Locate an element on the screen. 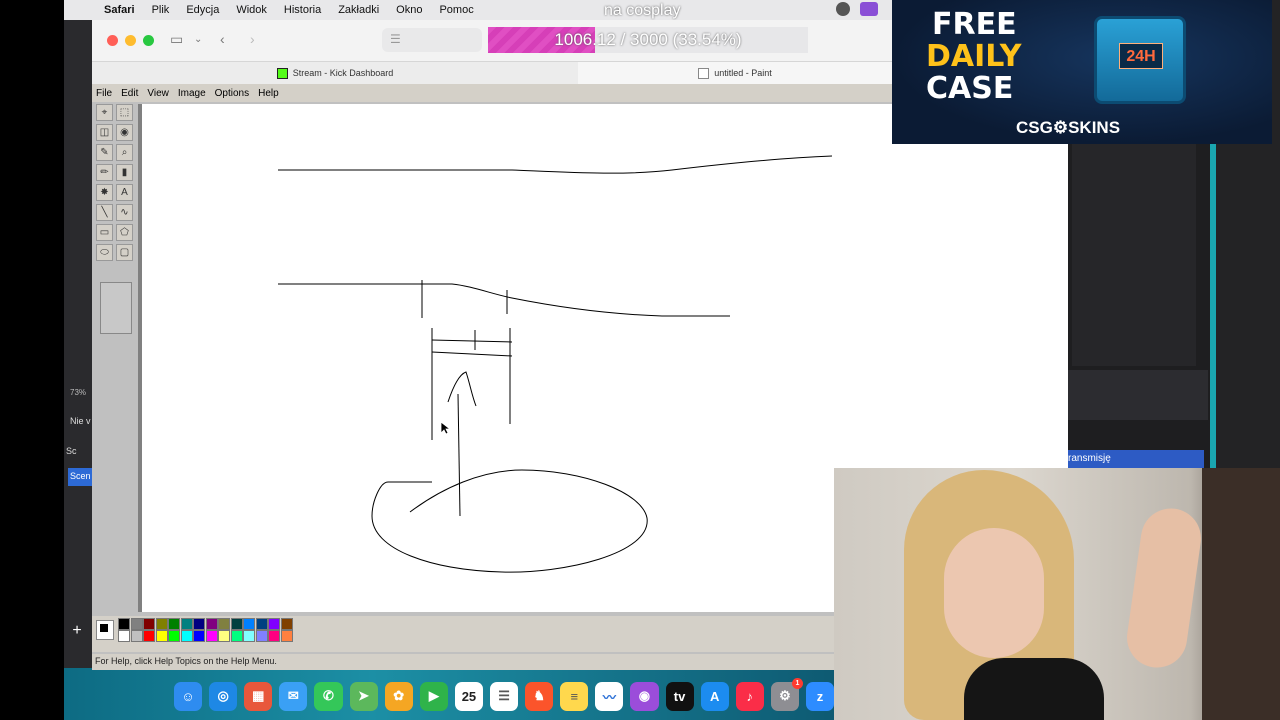 Image resolution: width=1280 pixels, height=720 pixels. tool-line-icon: ╲ is located at coordinates (104, 212).